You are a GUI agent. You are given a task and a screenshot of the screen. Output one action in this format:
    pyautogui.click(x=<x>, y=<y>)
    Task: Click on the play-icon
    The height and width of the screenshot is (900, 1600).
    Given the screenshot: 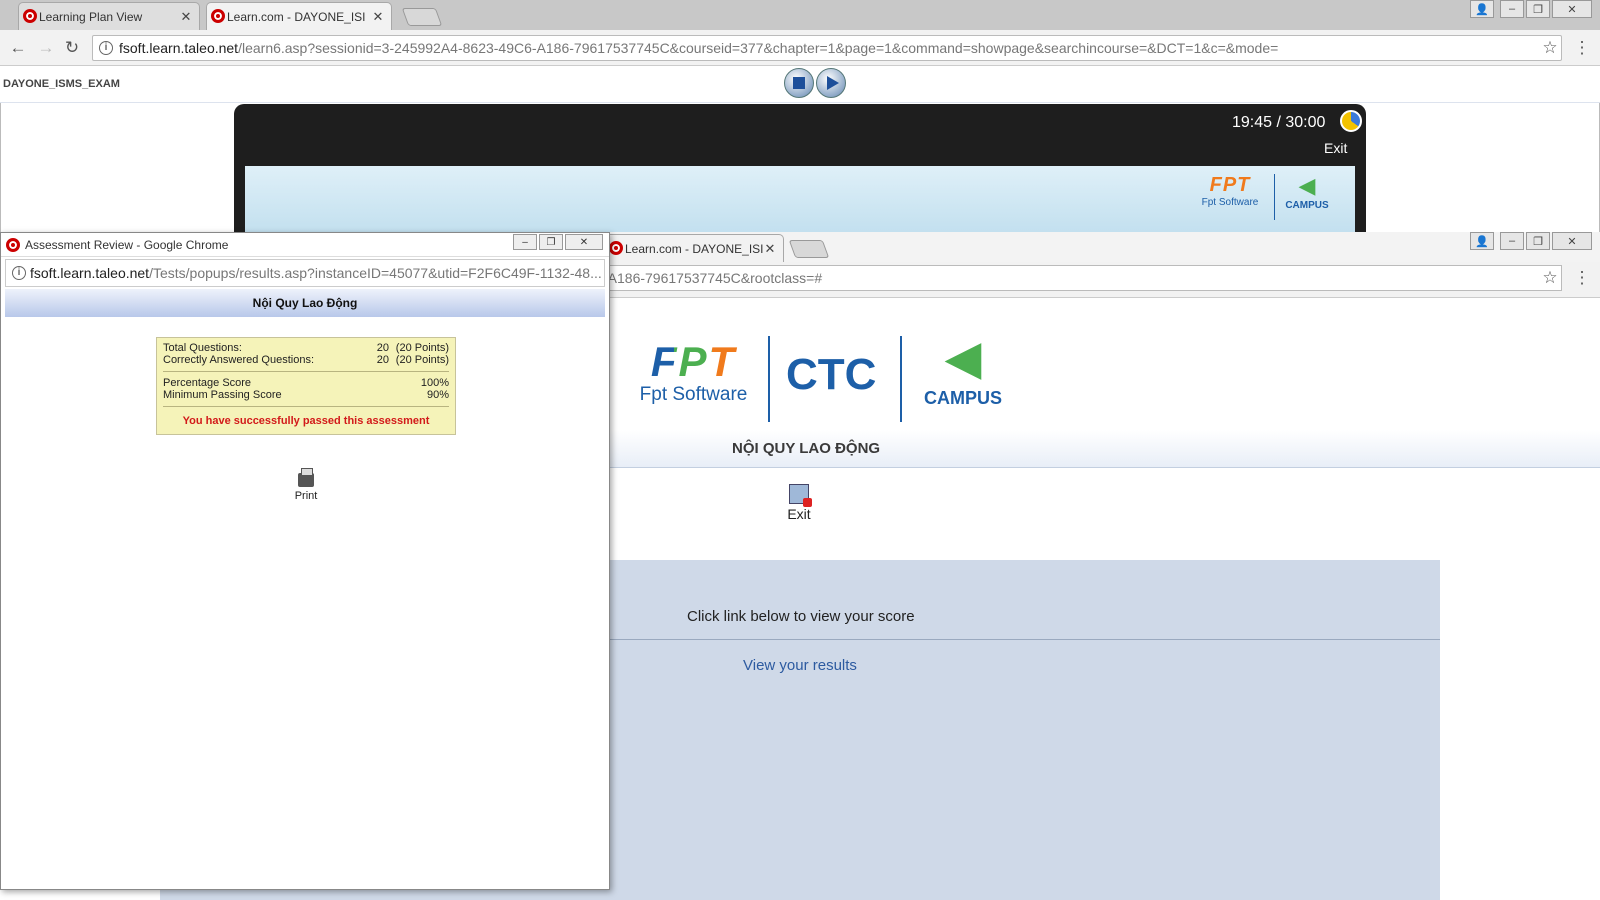 What is the action you would take?
    pyautogui.click(x=833, y=83)
    